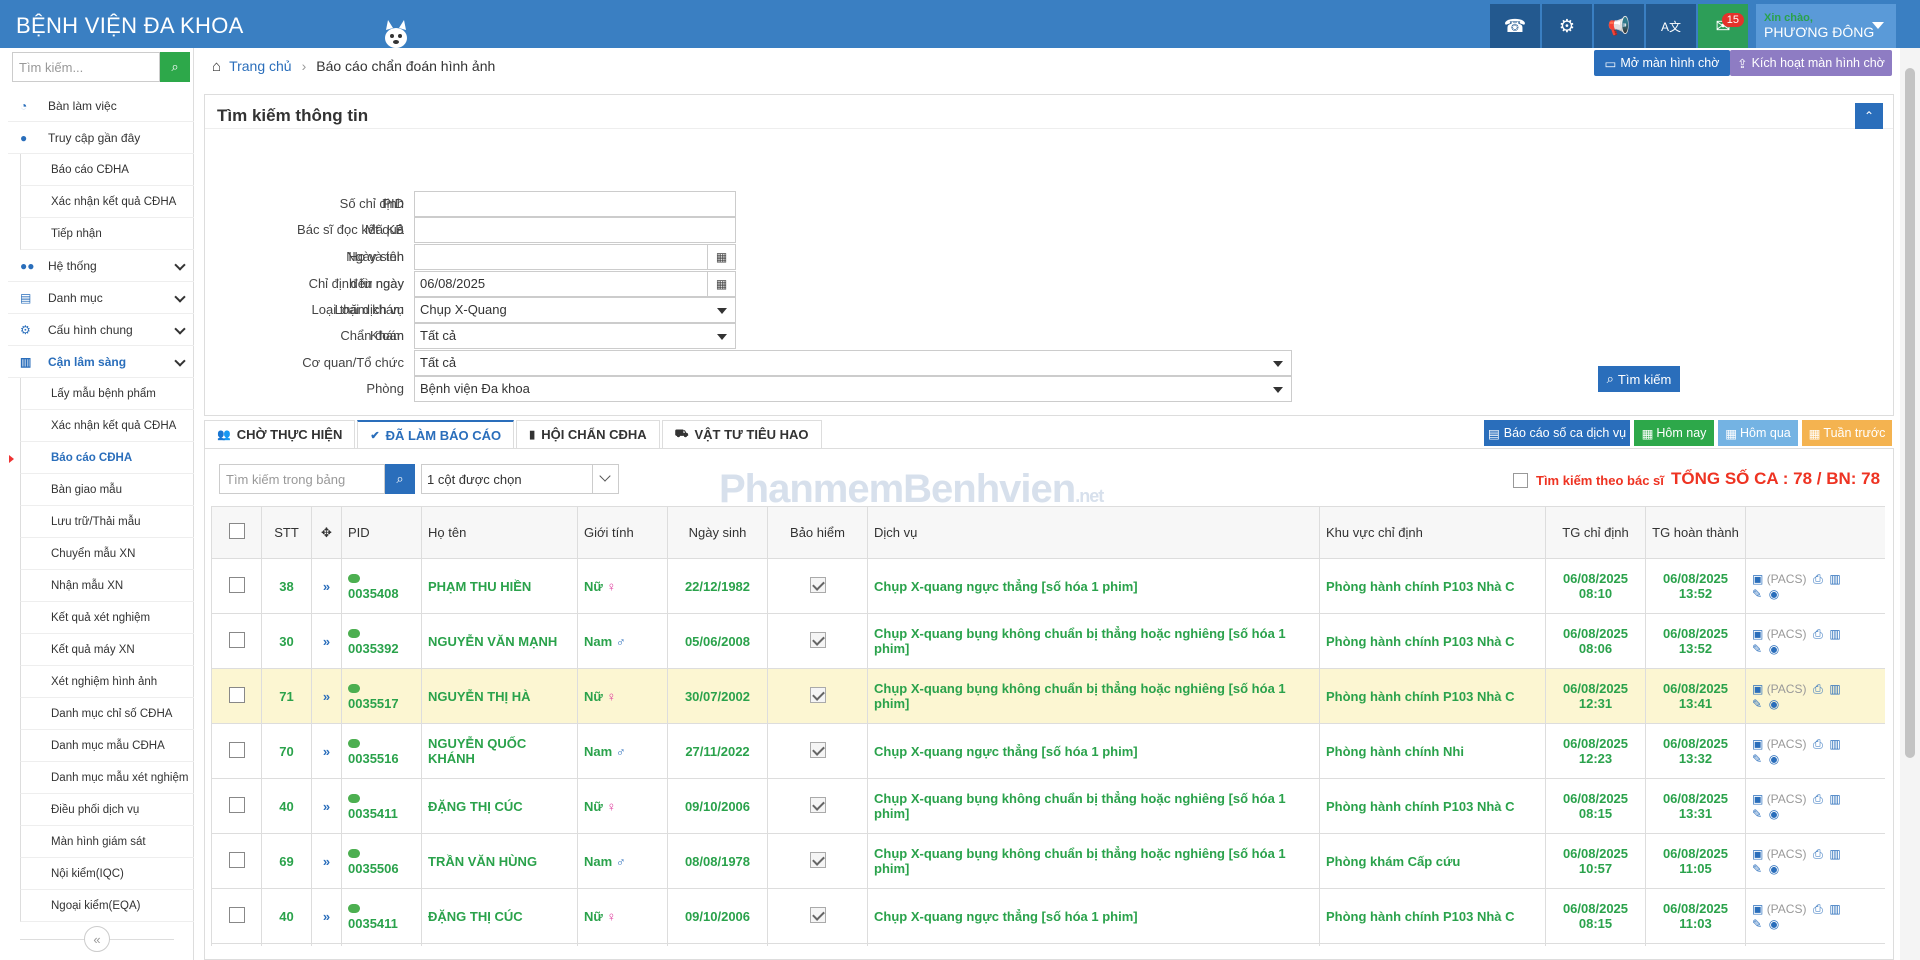 The width and height of the screenshot is (1920, 960). I want to click on sidebar-item: Kết quả máy XN, so click(107, 650).